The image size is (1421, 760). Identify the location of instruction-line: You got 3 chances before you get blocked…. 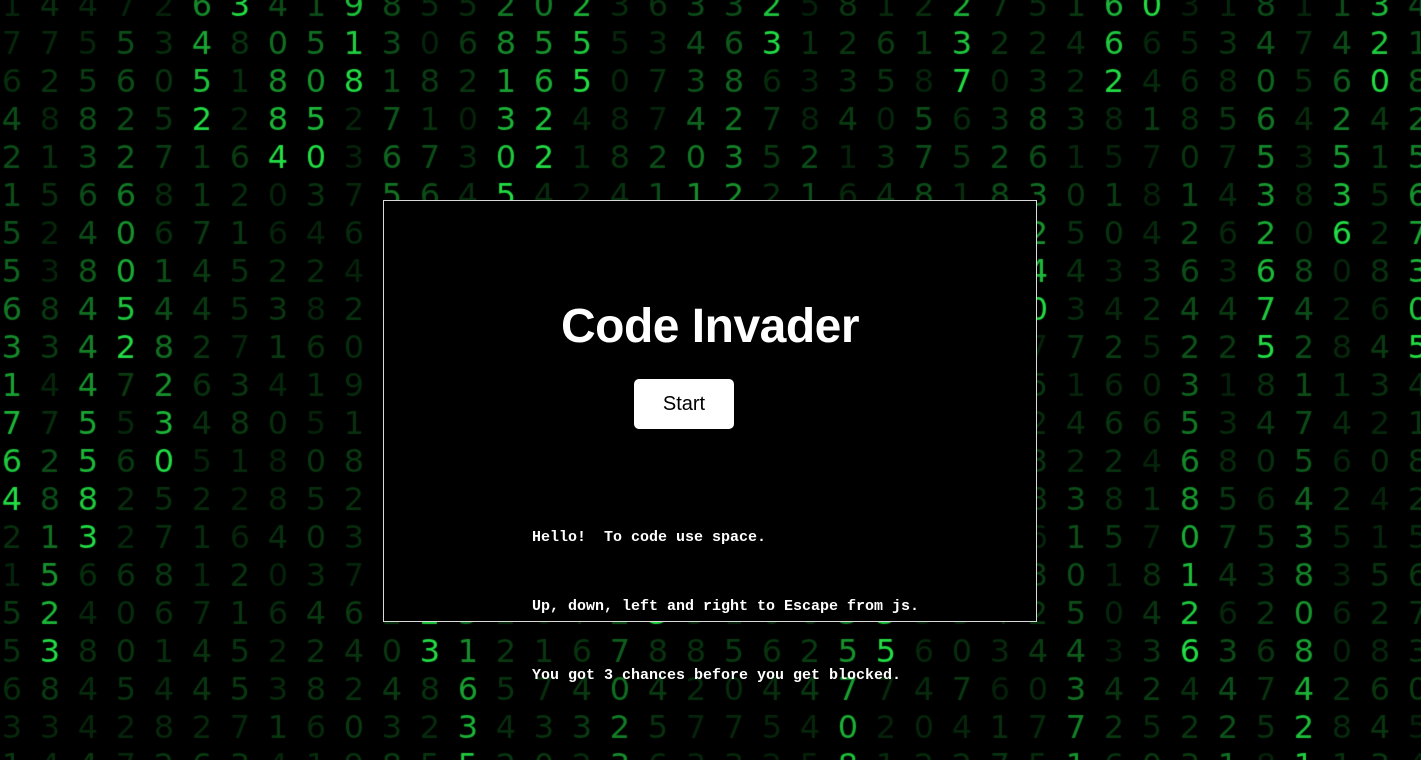
(717, 675).